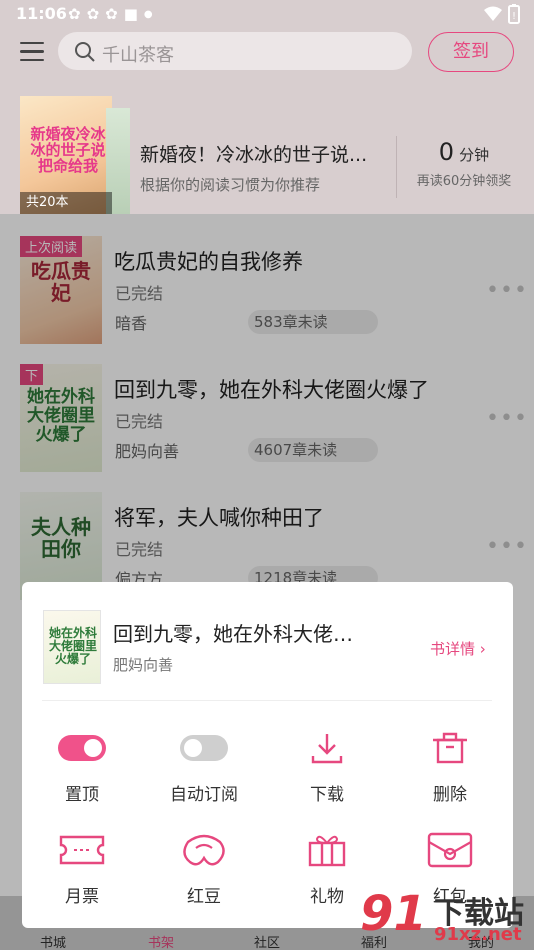 The image size is (534, 950). What do you see at coordinates (82, 795) in the screenshot?
I see `action-label: 置顶` at bounding box center [82, 795].